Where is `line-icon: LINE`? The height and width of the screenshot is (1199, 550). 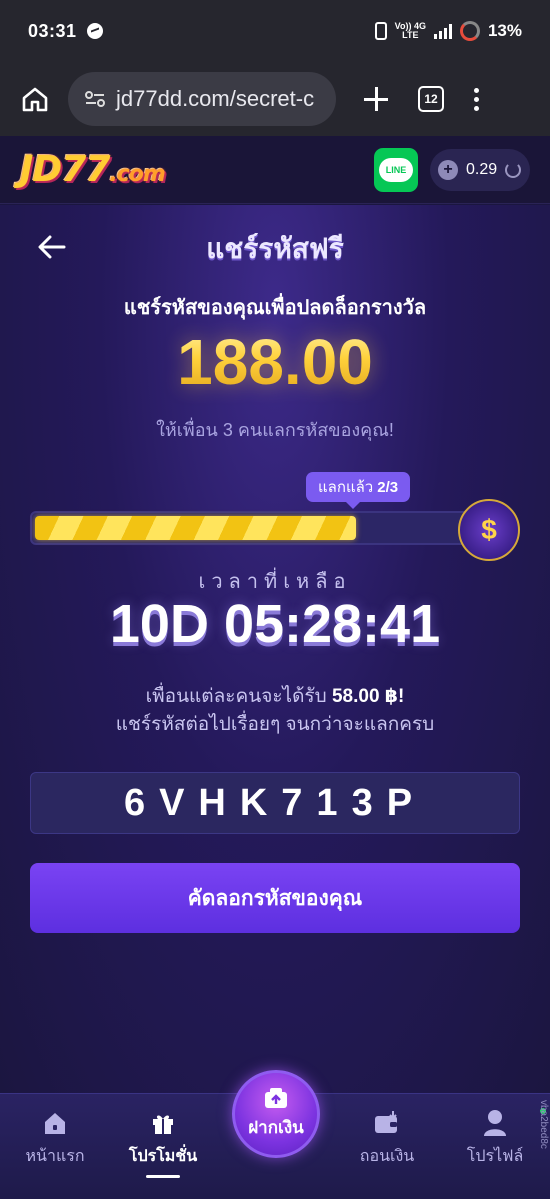 line-icon: LINE is located at coordinates (396, 169).